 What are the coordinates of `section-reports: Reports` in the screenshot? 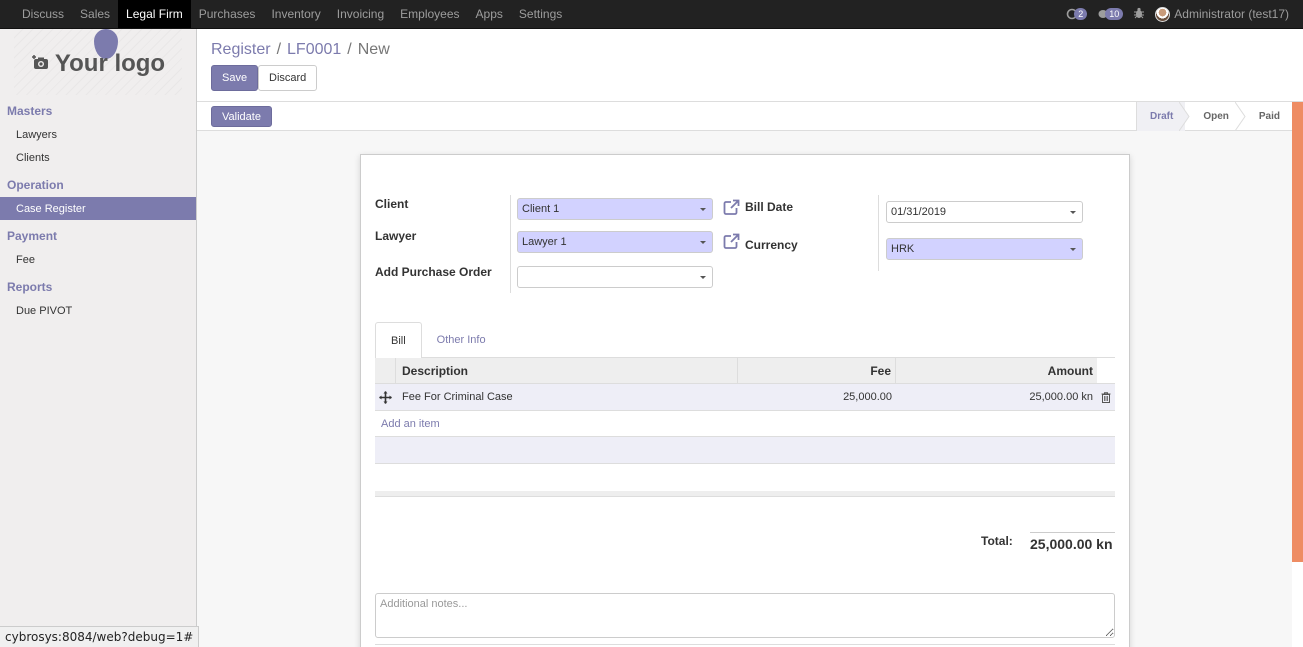 It's located at (30, 287).